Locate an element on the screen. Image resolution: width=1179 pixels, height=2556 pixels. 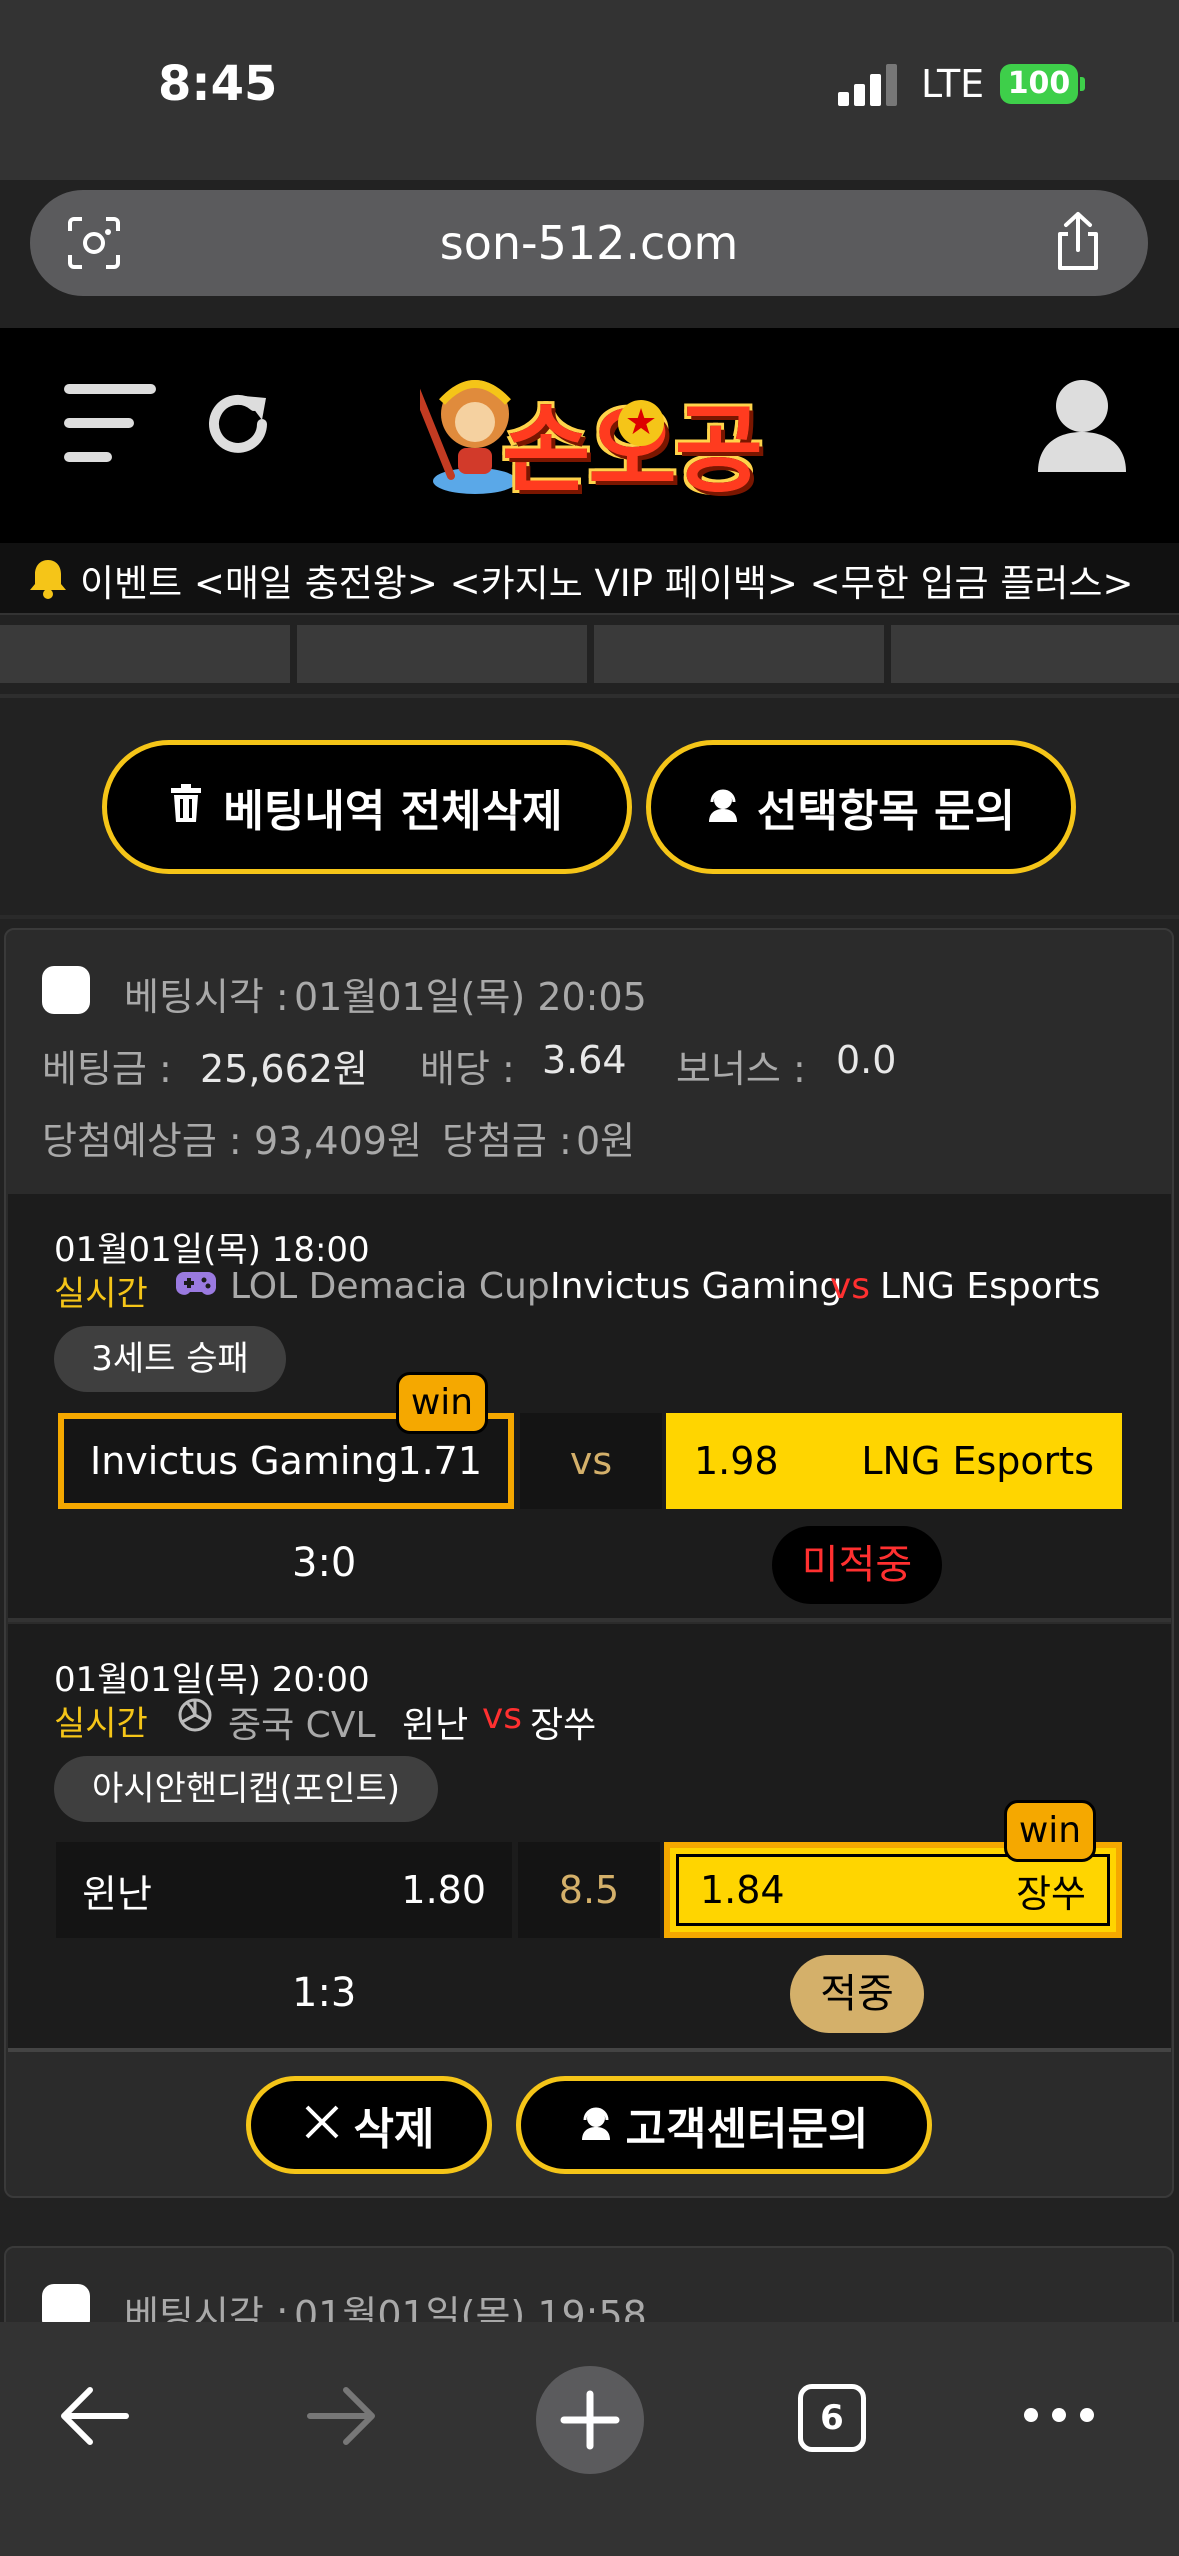
battery-icon: 100 is located at coordinates (1039, 84).